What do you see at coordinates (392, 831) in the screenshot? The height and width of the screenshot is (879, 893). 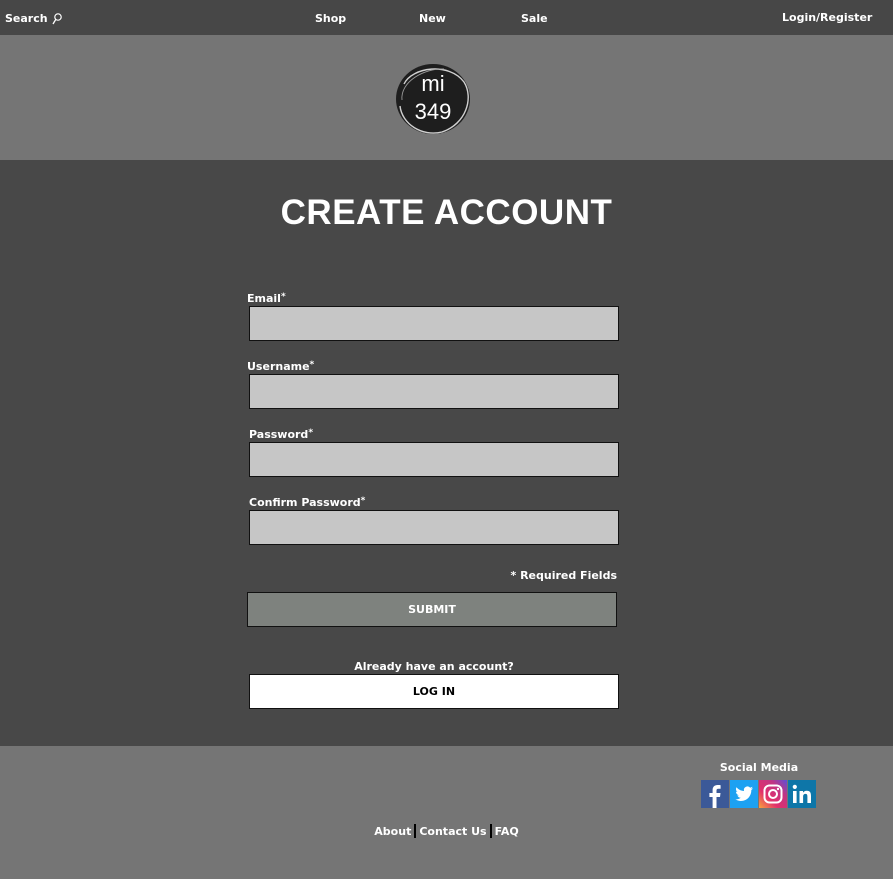 I see `footer-link-about: About` at bounding box center [392, 831].